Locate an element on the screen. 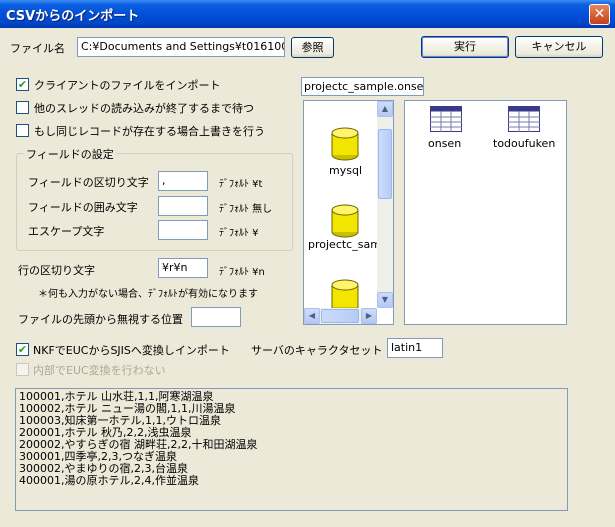 The width and height of the screenshot is (615, 527). wait-threads-label: 他のスレッドの読み込みが終了するまで待つ is located at coordinates (144, 108).